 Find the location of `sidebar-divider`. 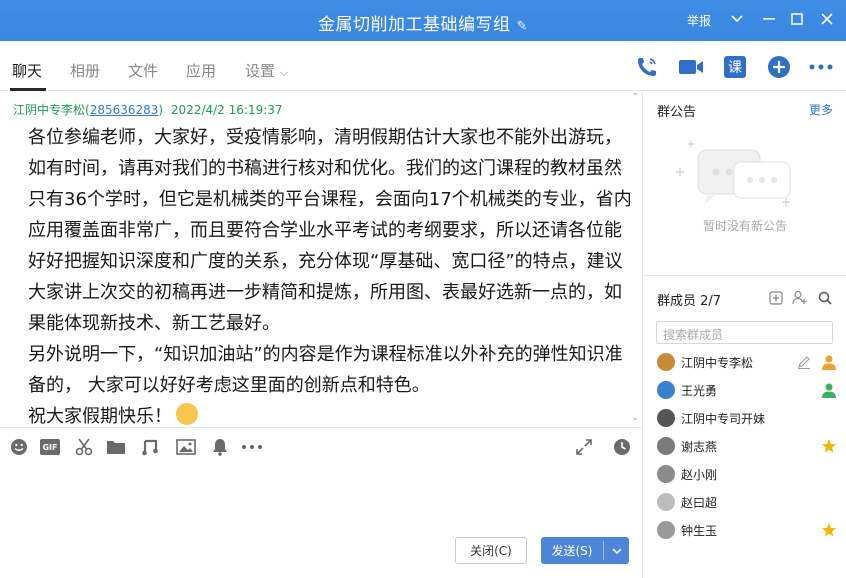

sidebar-divider is located at coordinates (745, 275).